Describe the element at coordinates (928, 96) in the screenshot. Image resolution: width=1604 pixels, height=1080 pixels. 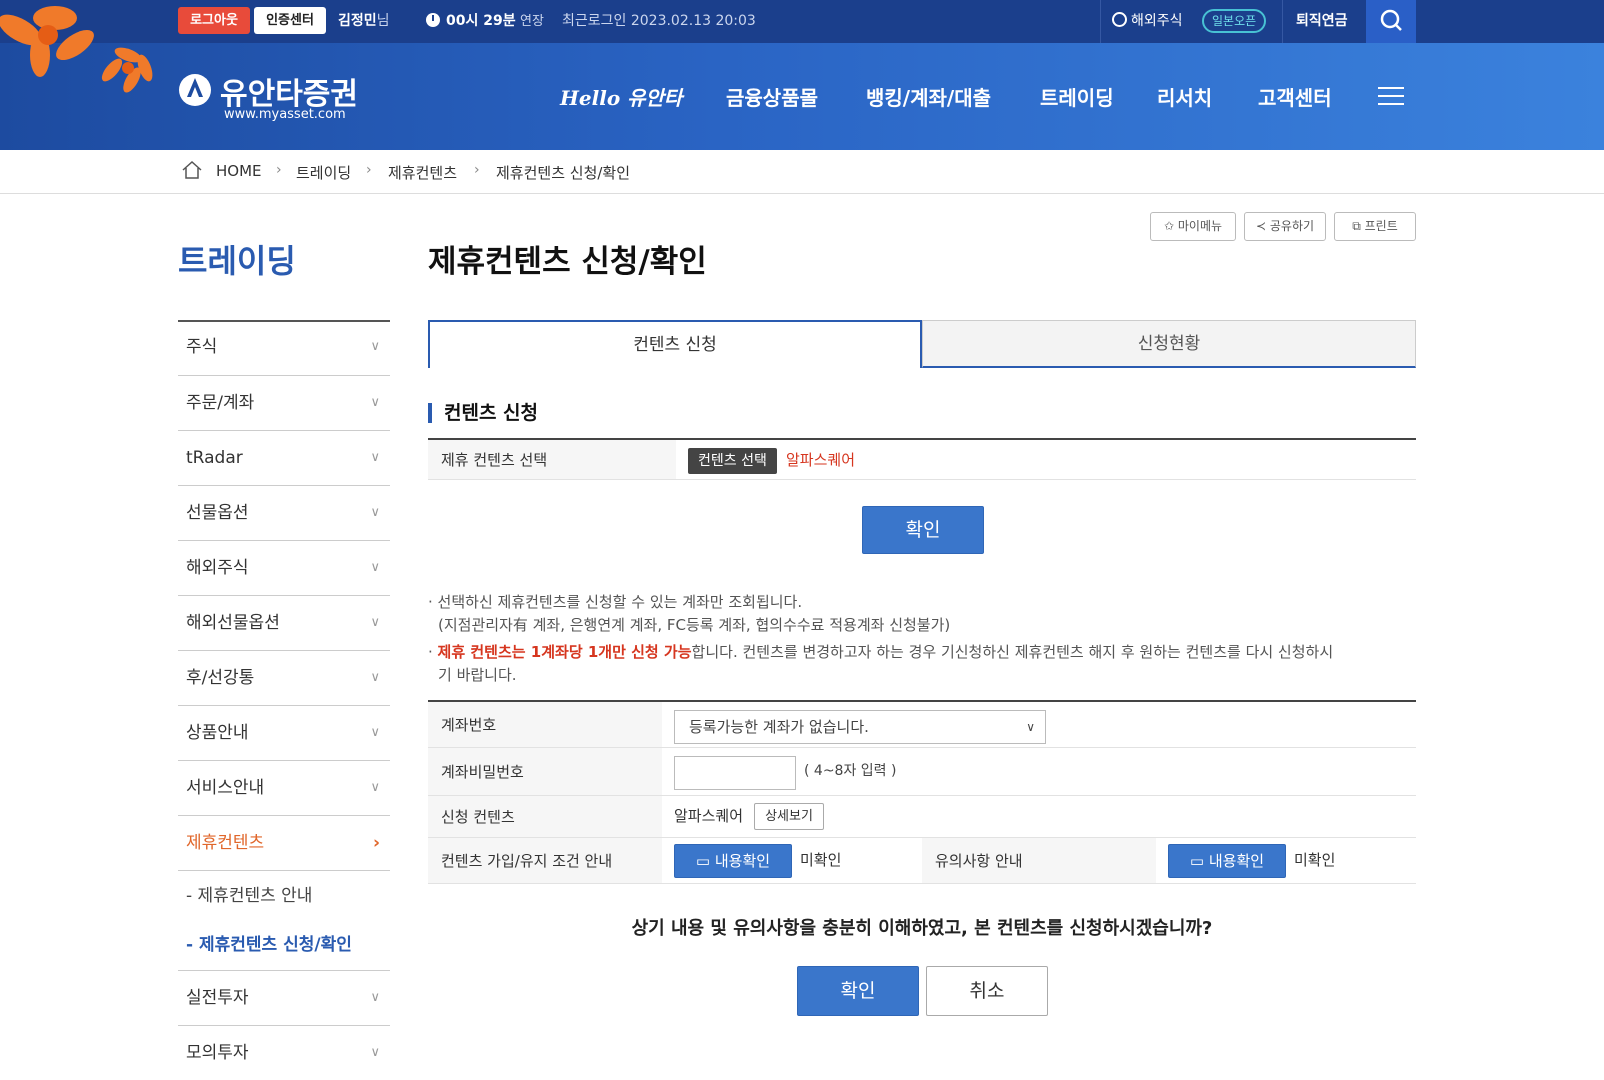
I see `nav-banking: 뱅킹/계좌/대출` at that location.